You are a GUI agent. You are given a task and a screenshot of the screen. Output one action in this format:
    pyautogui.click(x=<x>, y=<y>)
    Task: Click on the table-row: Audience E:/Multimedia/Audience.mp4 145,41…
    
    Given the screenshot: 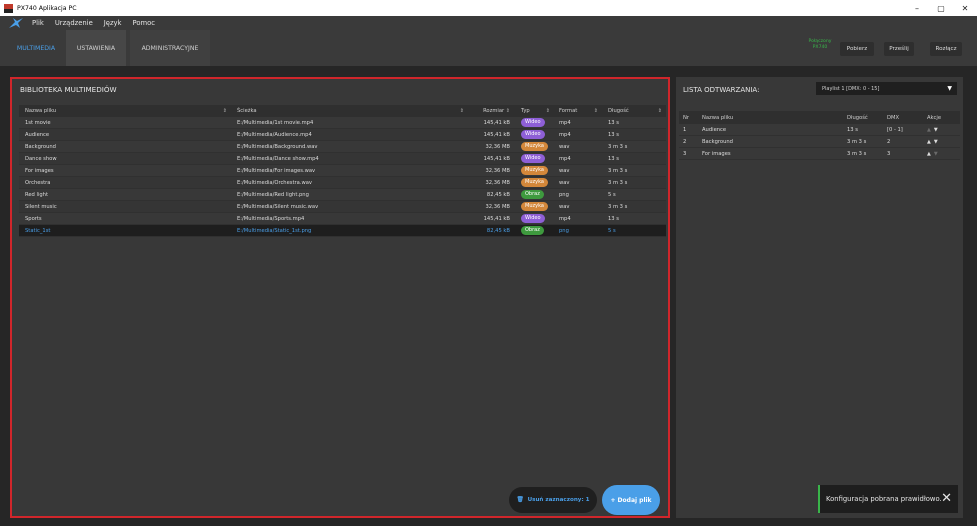 What is the action you would take?
    pyautogui.click(x=342, y=135)
    